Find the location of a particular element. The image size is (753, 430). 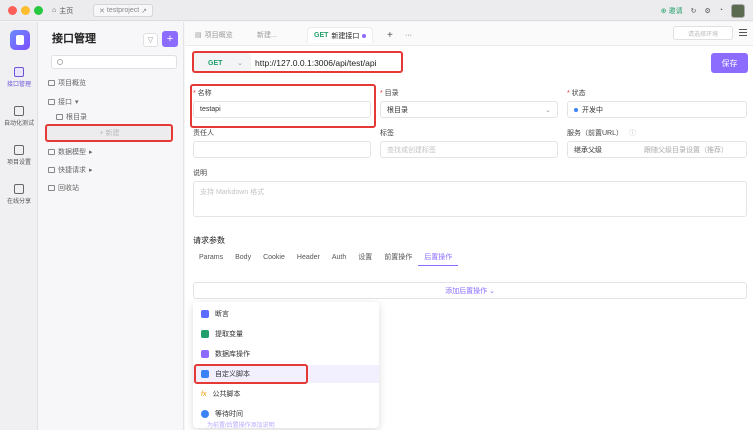

save-button: 保存 is located at coordinates (729, 63).